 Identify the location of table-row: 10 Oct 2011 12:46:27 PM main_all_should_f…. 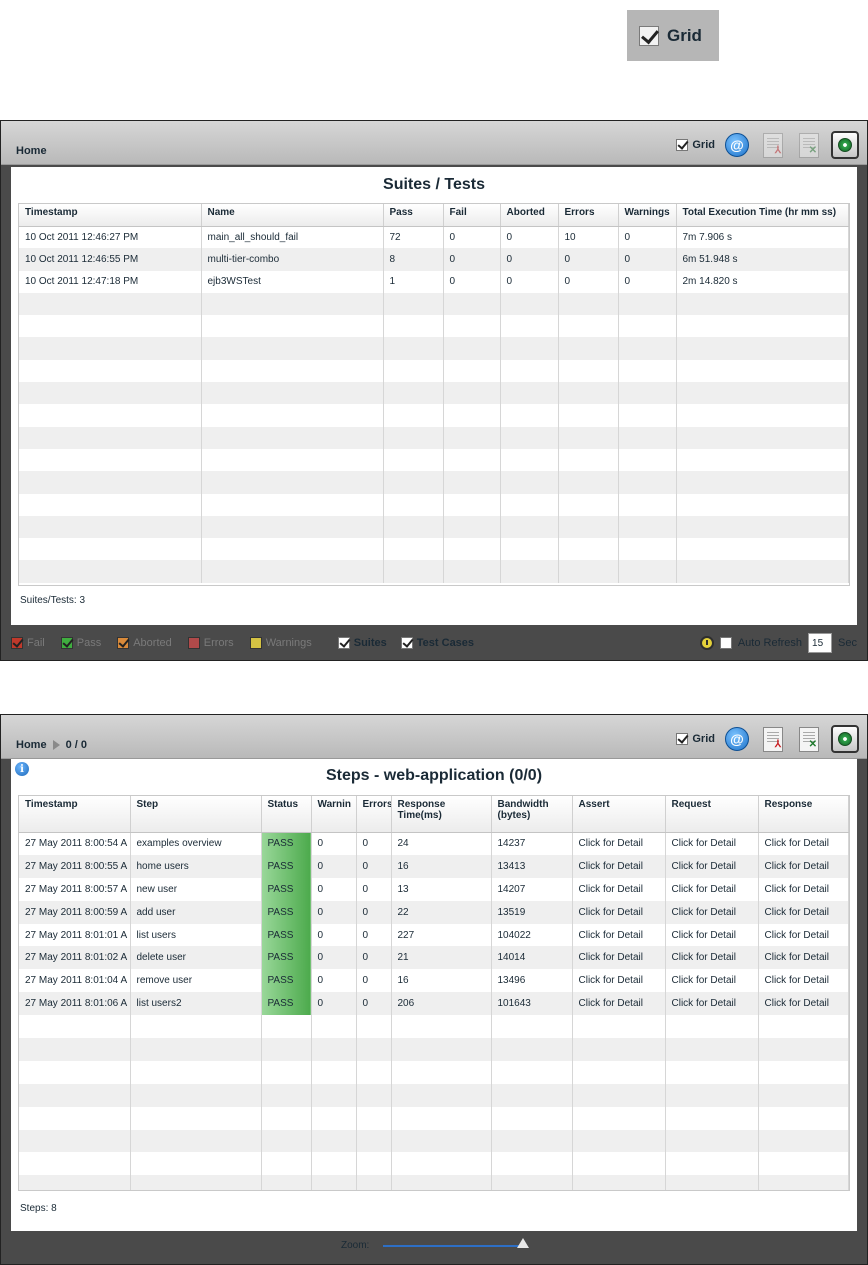
(434, 237).